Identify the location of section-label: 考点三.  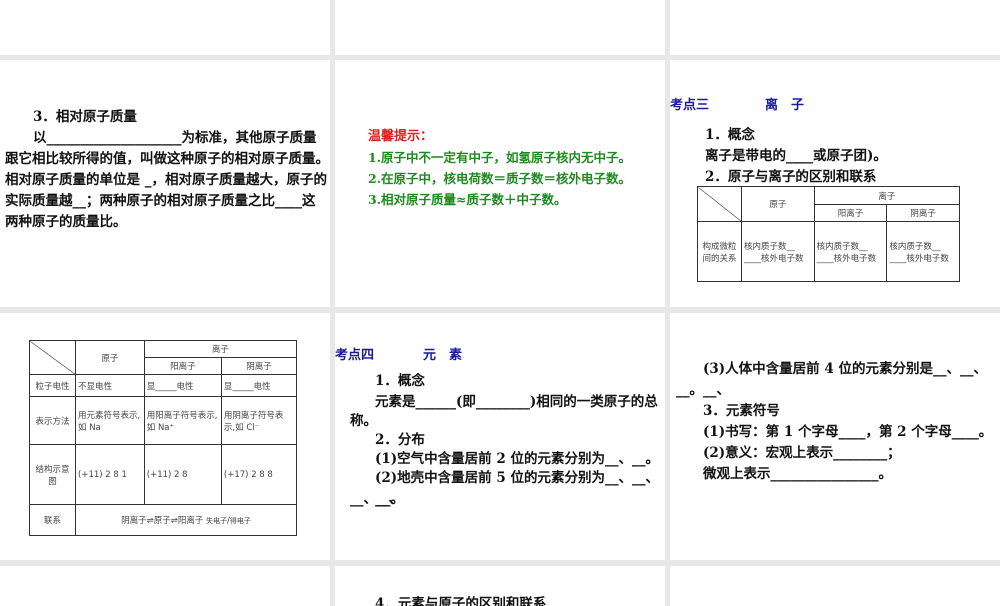
(690, 105).